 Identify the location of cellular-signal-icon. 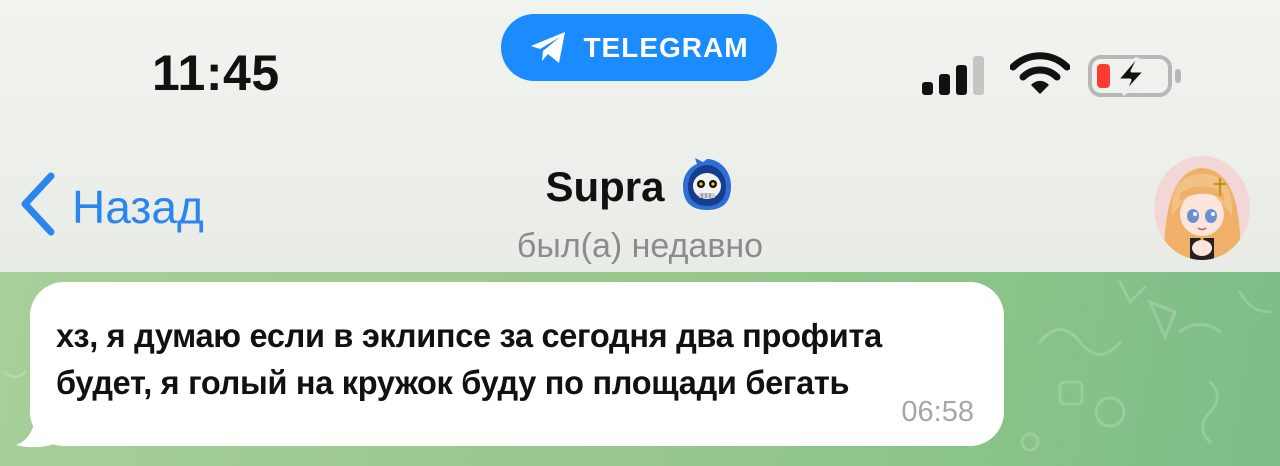
(957, 76).